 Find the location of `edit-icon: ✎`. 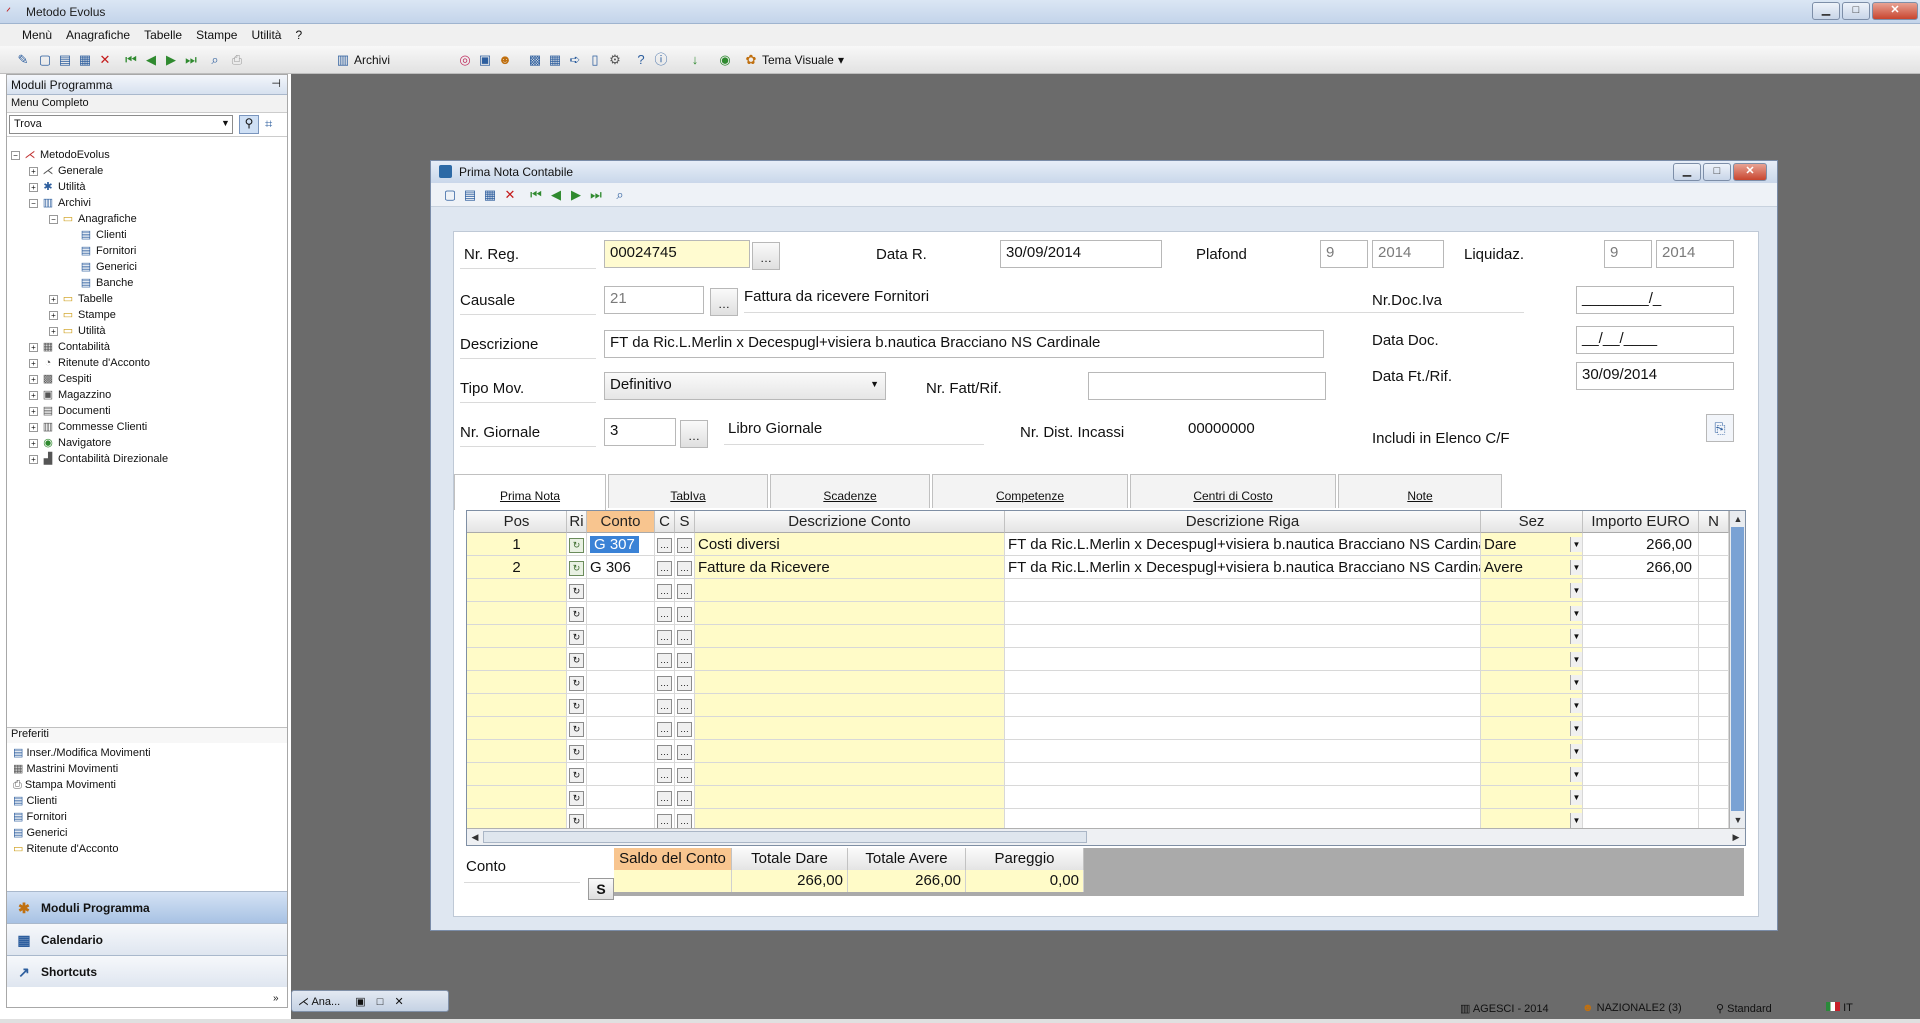

edit-icon: ✎ is located at coordinates (23, 60).